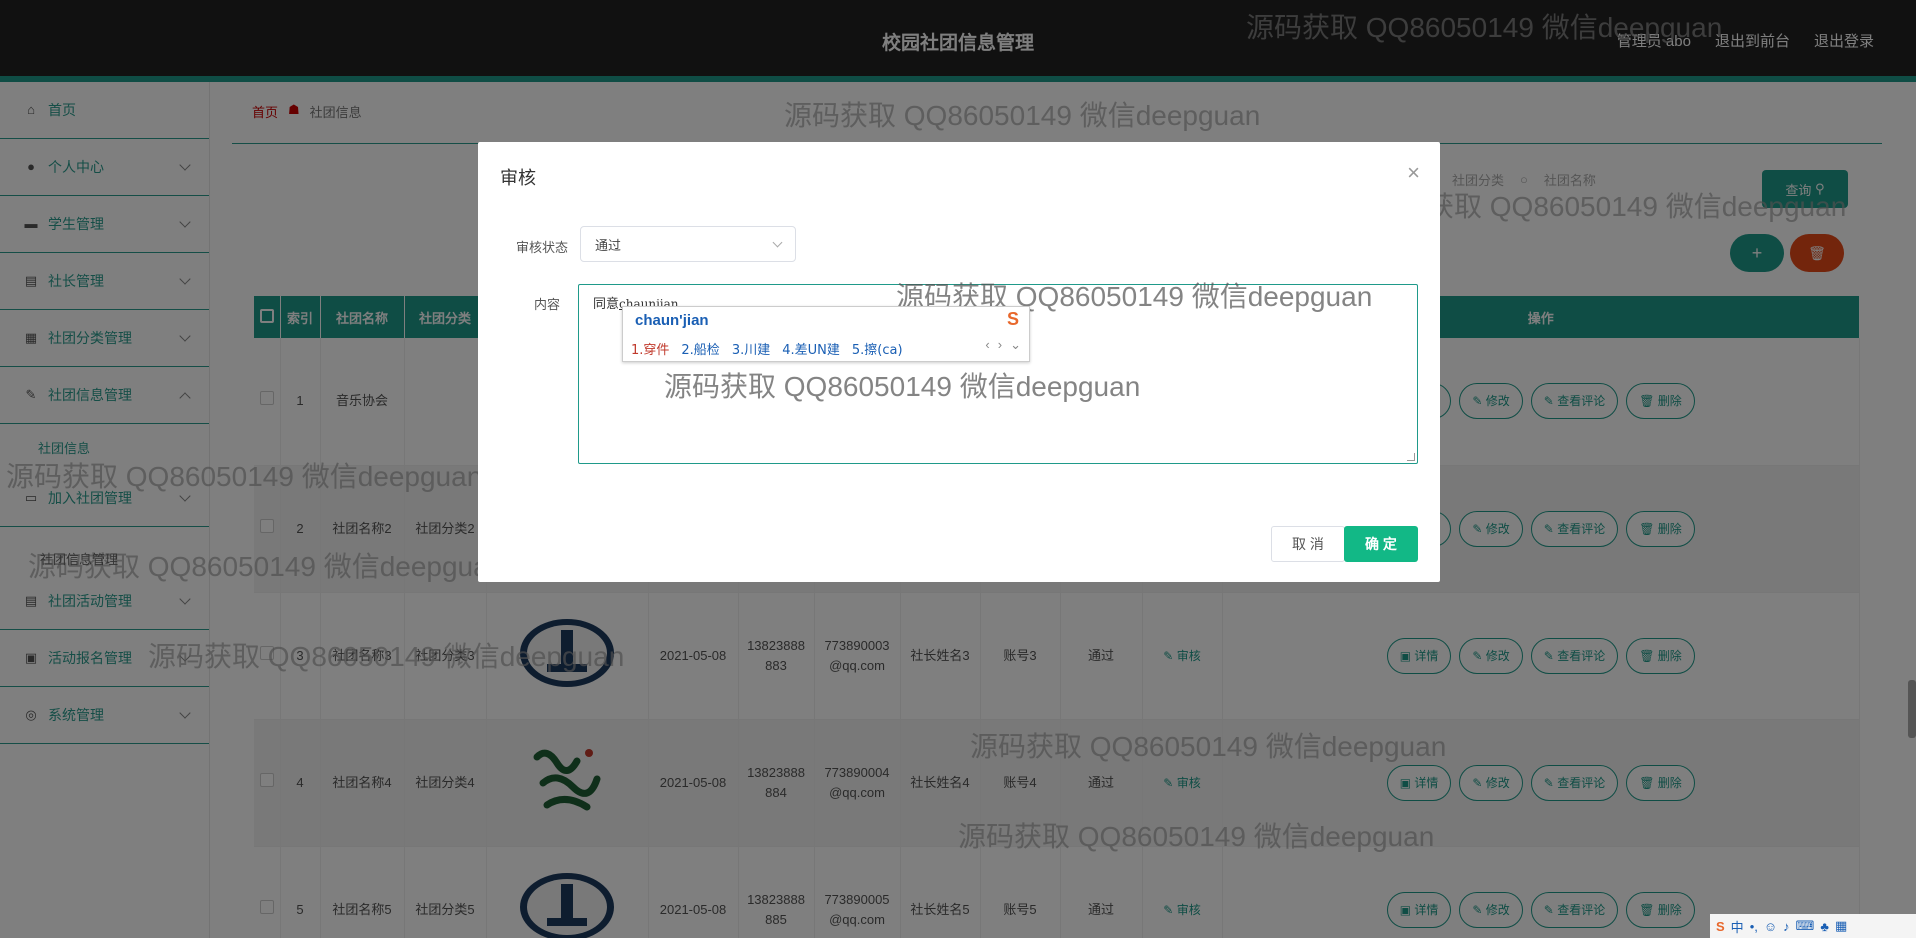  What do you see at coordinates (650, 348) in the screenshot?
I see `ime-candidate: 1.穿件` at bounding box center [650, 348].